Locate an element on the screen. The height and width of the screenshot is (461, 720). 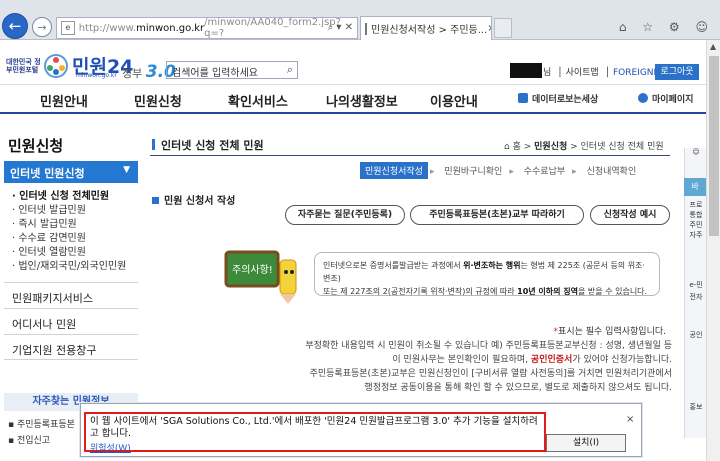
site-search-input: 검색어를 입력하세요 ⌕ is located at coordinates (232, 70).